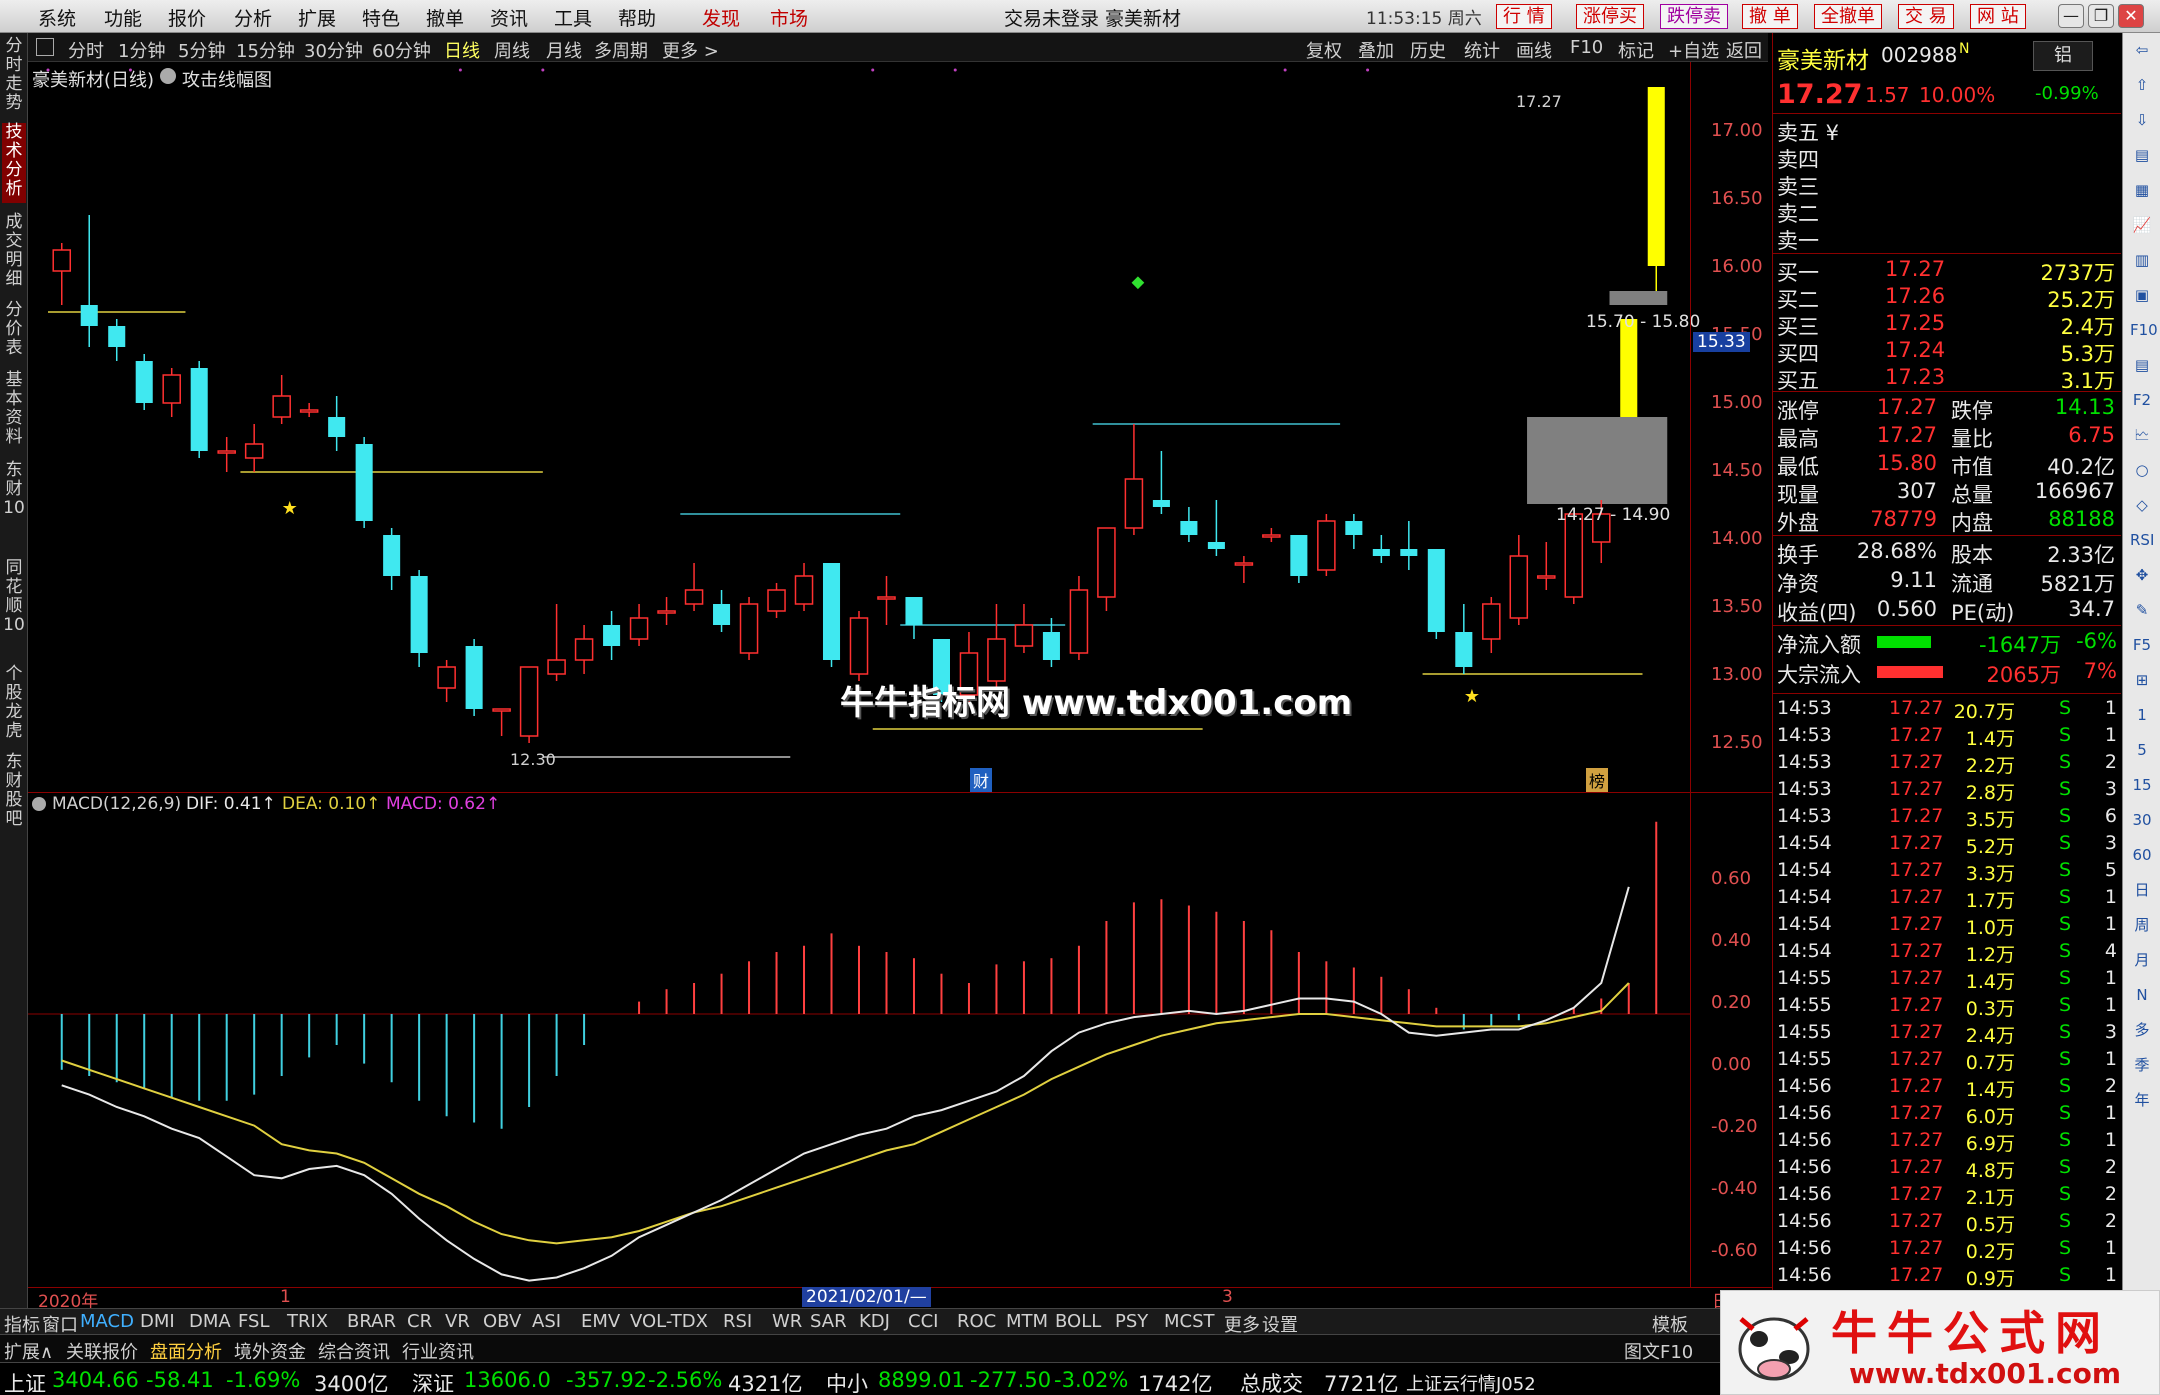 This screenshot has width=2160, height=1395. What do you see at coordinates (2142, 470) in the screenshot?
I see `toolbar-icon: ○` at bounding box center [2142, 470].